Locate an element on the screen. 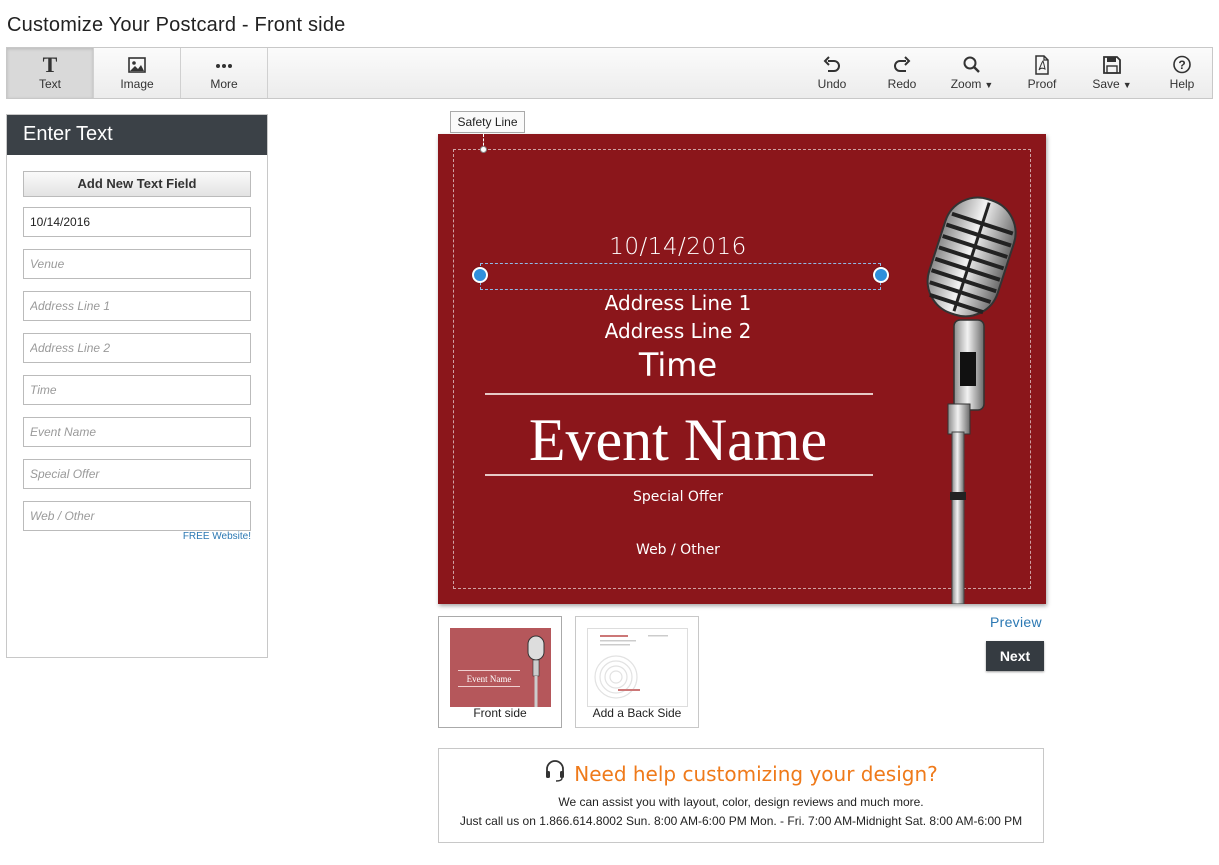 The image size is (1219, 865). zoom-button: Zoom ▼ is located at coordinates (972, 73).